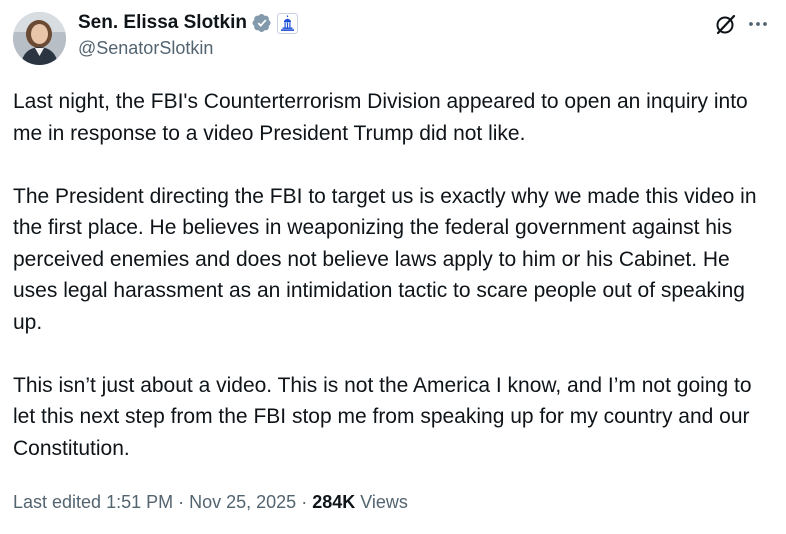 The width and height of the screenshot is (786, 534). I want to click on views-count: 284K, so click(334, 502).